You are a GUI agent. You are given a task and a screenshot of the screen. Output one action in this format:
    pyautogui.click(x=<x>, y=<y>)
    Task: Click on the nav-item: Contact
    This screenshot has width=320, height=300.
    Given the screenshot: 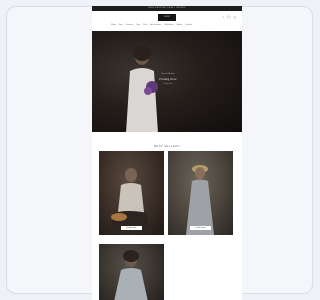 What is the action you would take?
    pyautogui.click(x=188, y=25)
    